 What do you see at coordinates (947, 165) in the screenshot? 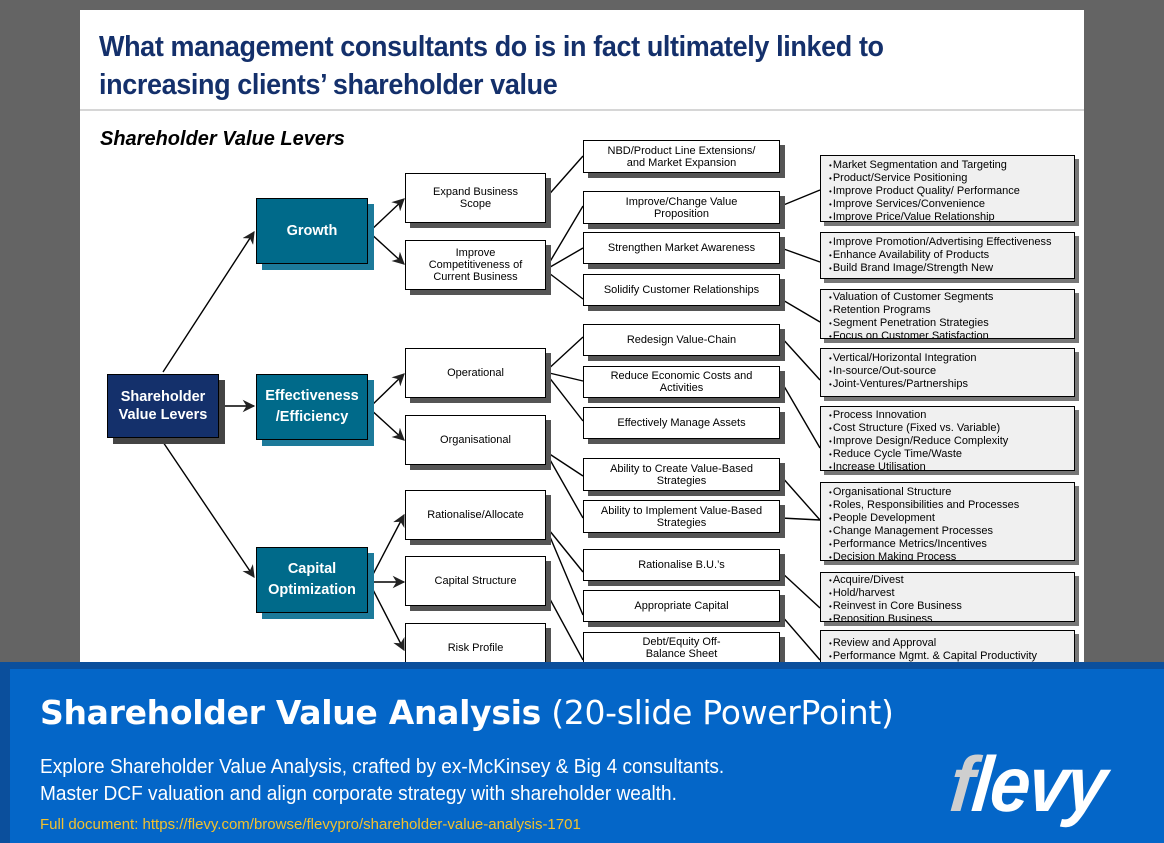
I see `detail-item: Market Segmentation and Targeting` at bounding box center [947, 165].